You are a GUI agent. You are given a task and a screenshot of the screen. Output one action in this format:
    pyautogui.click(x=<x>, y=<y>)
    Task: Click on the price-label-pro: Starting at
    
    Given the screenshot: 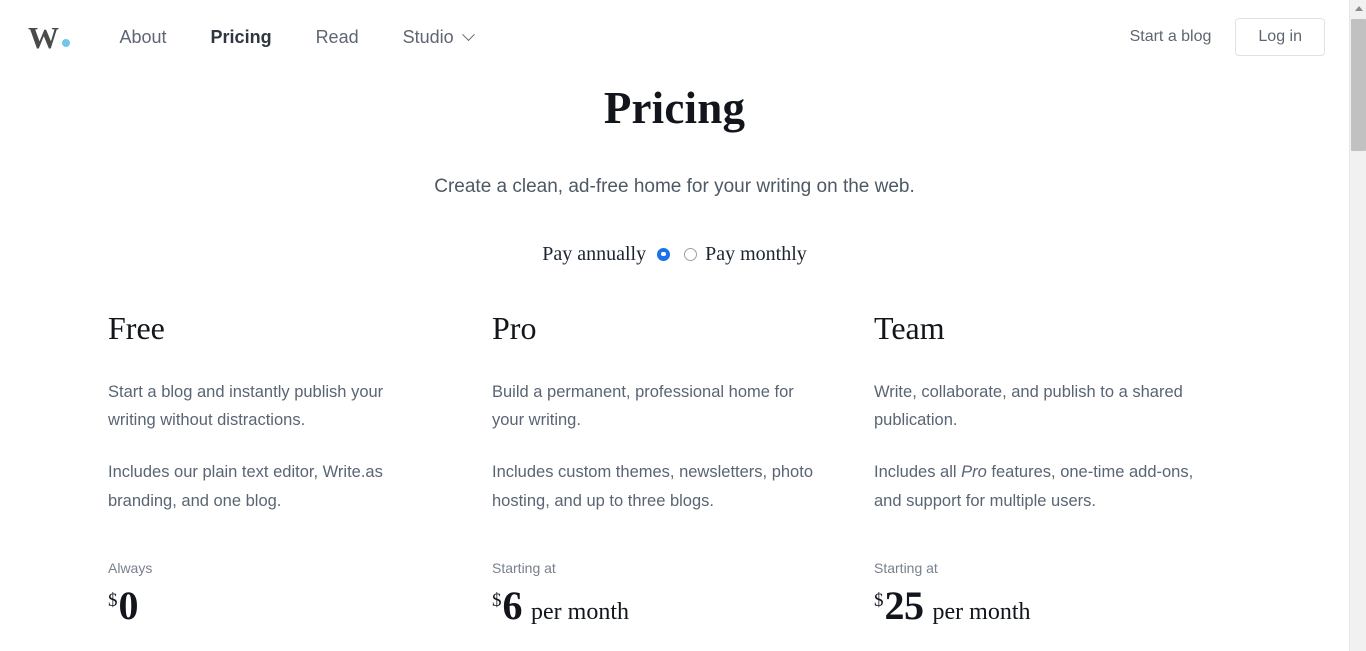 What is the action you would take?
    pyautogui.click(x=524, y=567)
    